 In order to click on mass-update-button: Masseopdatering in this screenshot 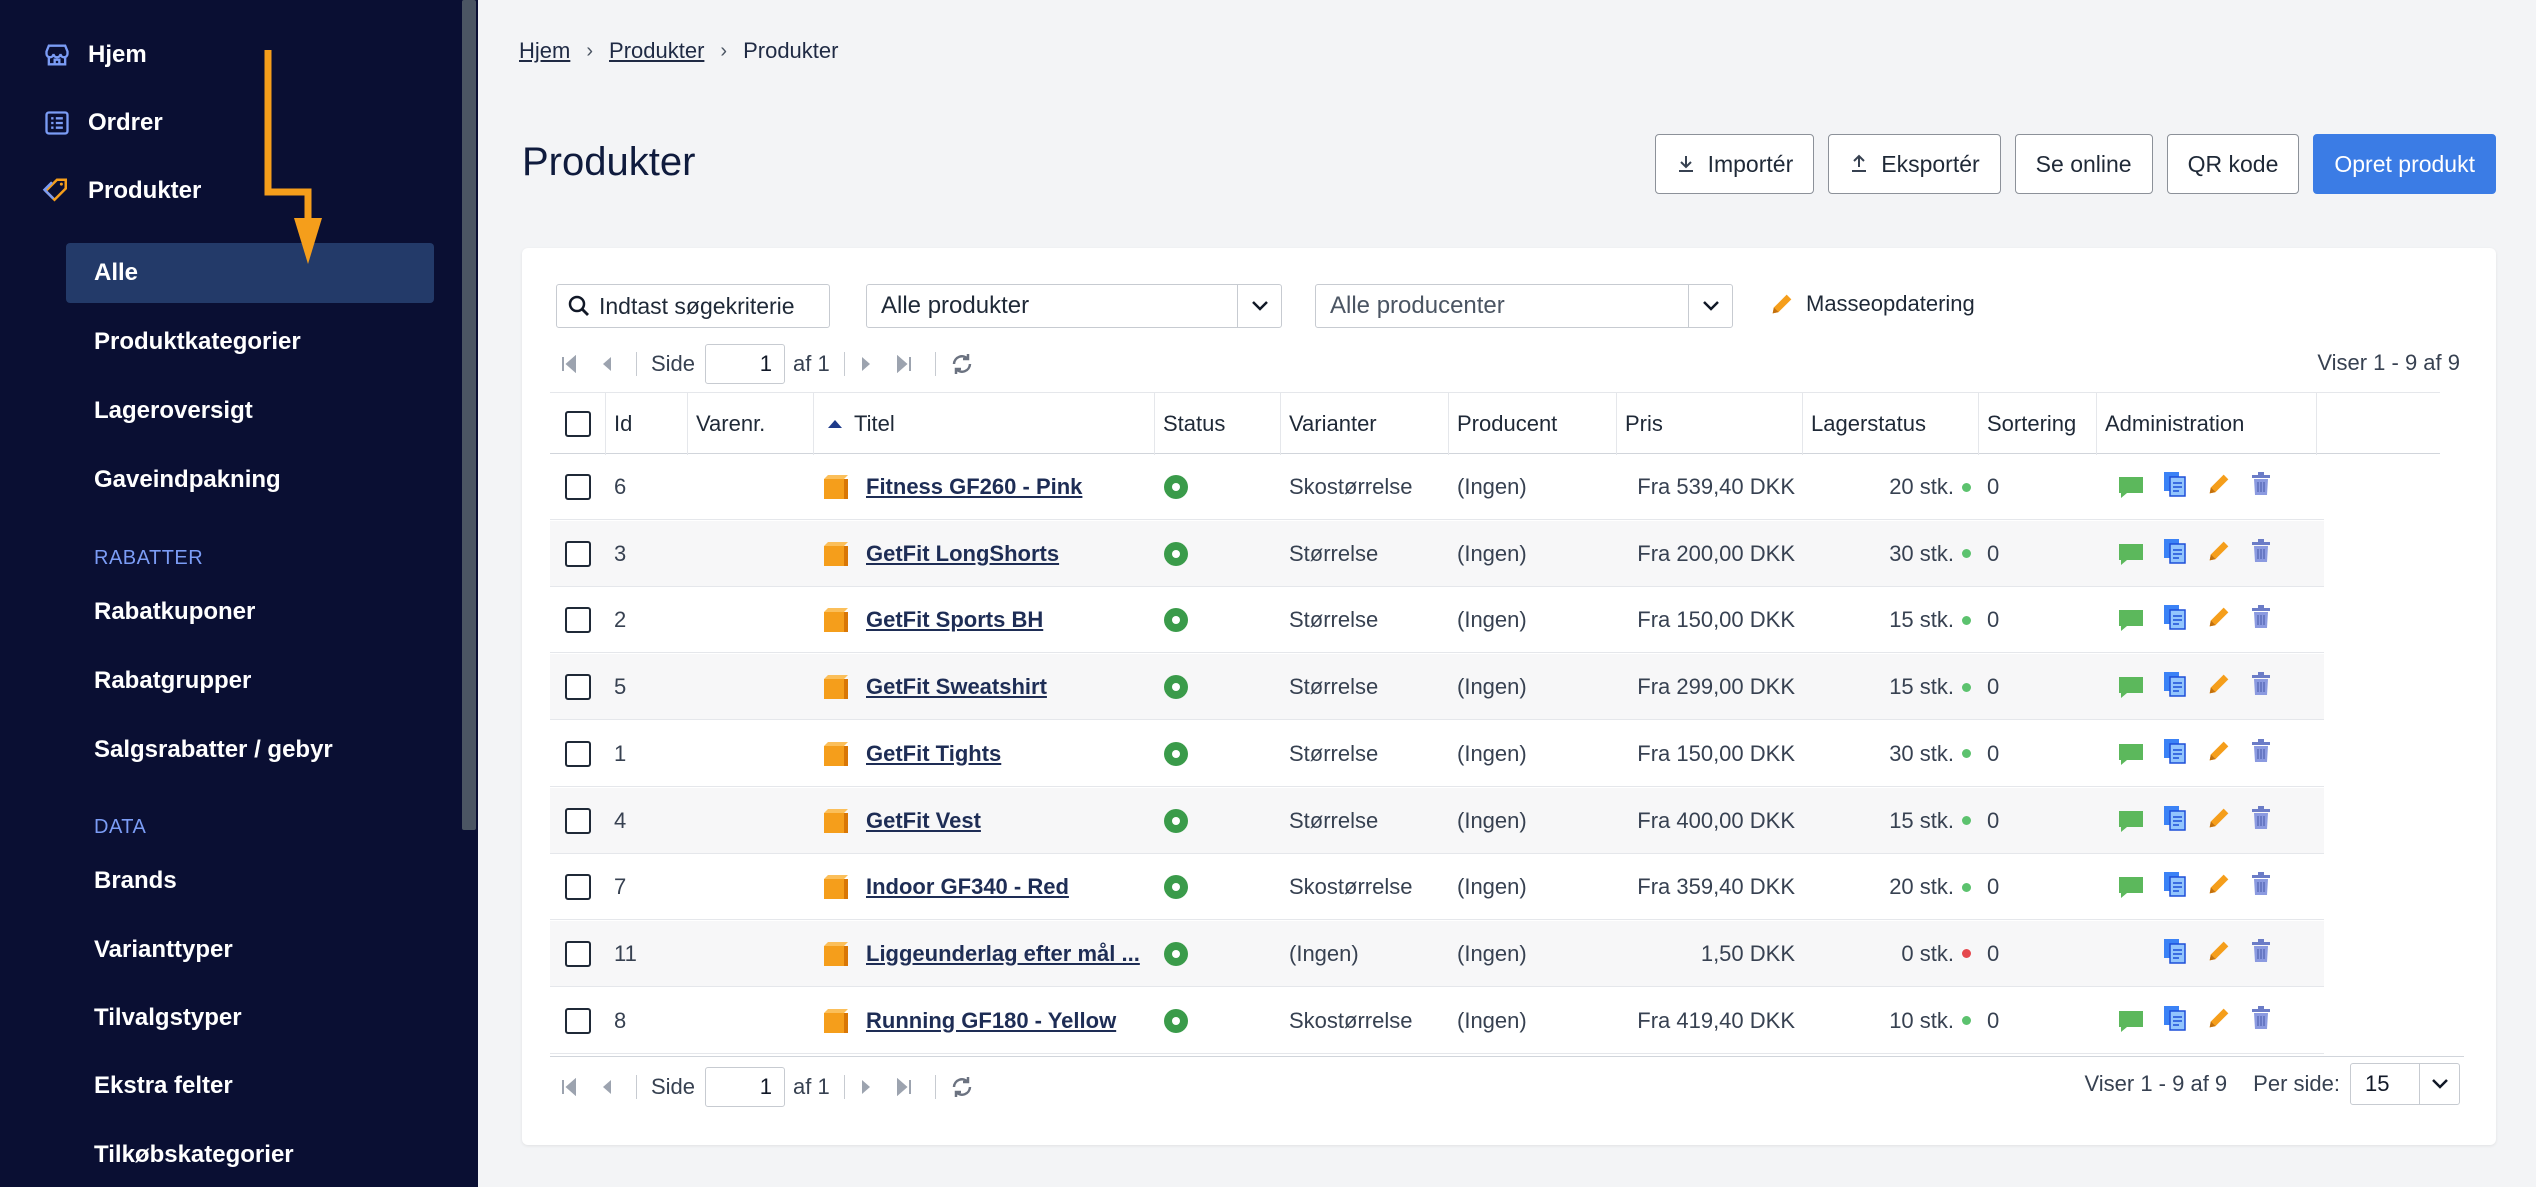, I will do `click(1871, 304)`.